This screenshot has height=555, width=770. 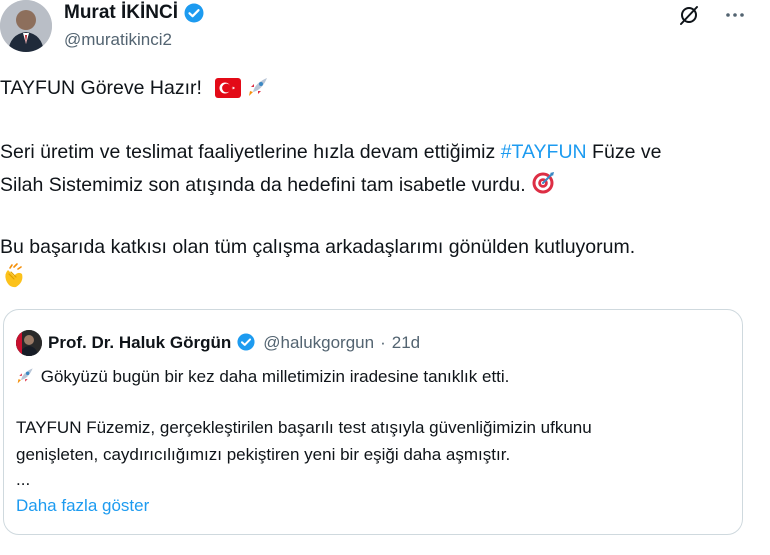 What do you see at coordinates (543, 188) in the screenshot?
I see `target-emoji` at bounding box center [543, 188].